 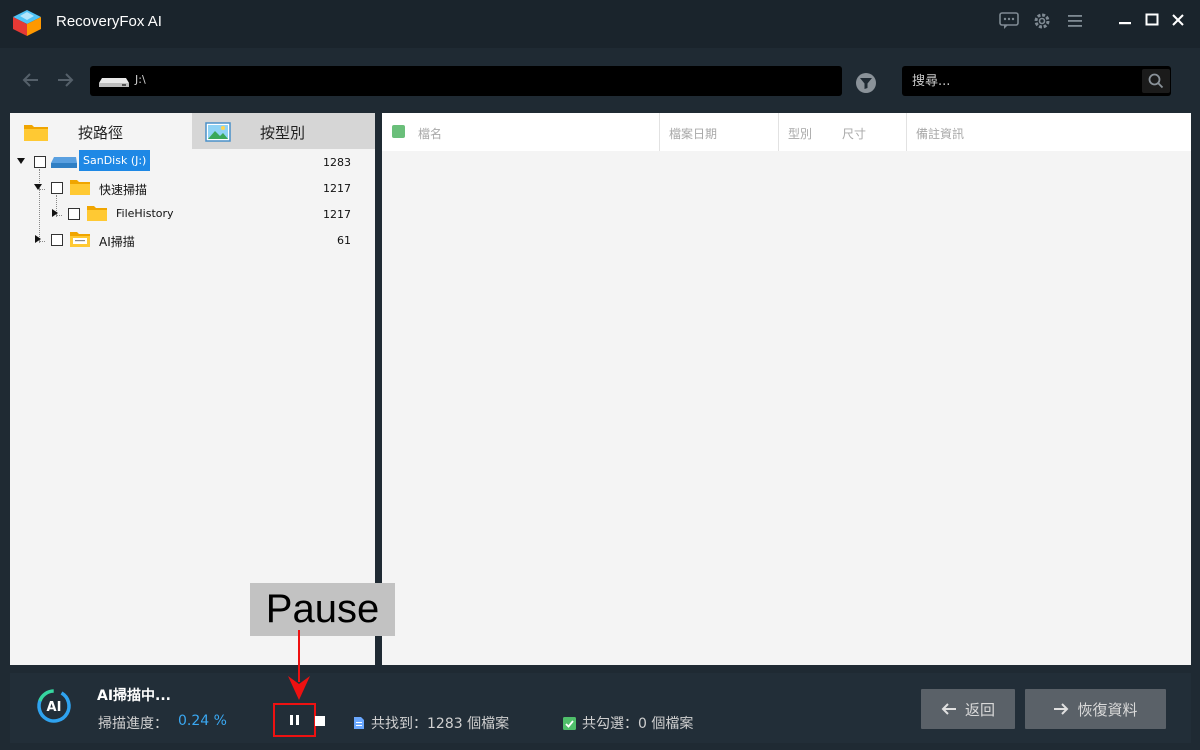 What do you see at coordinates (115, 160) in the screenshot?
I see `tree-label: SanDisk (J:)` at bounding box center [115, 160].